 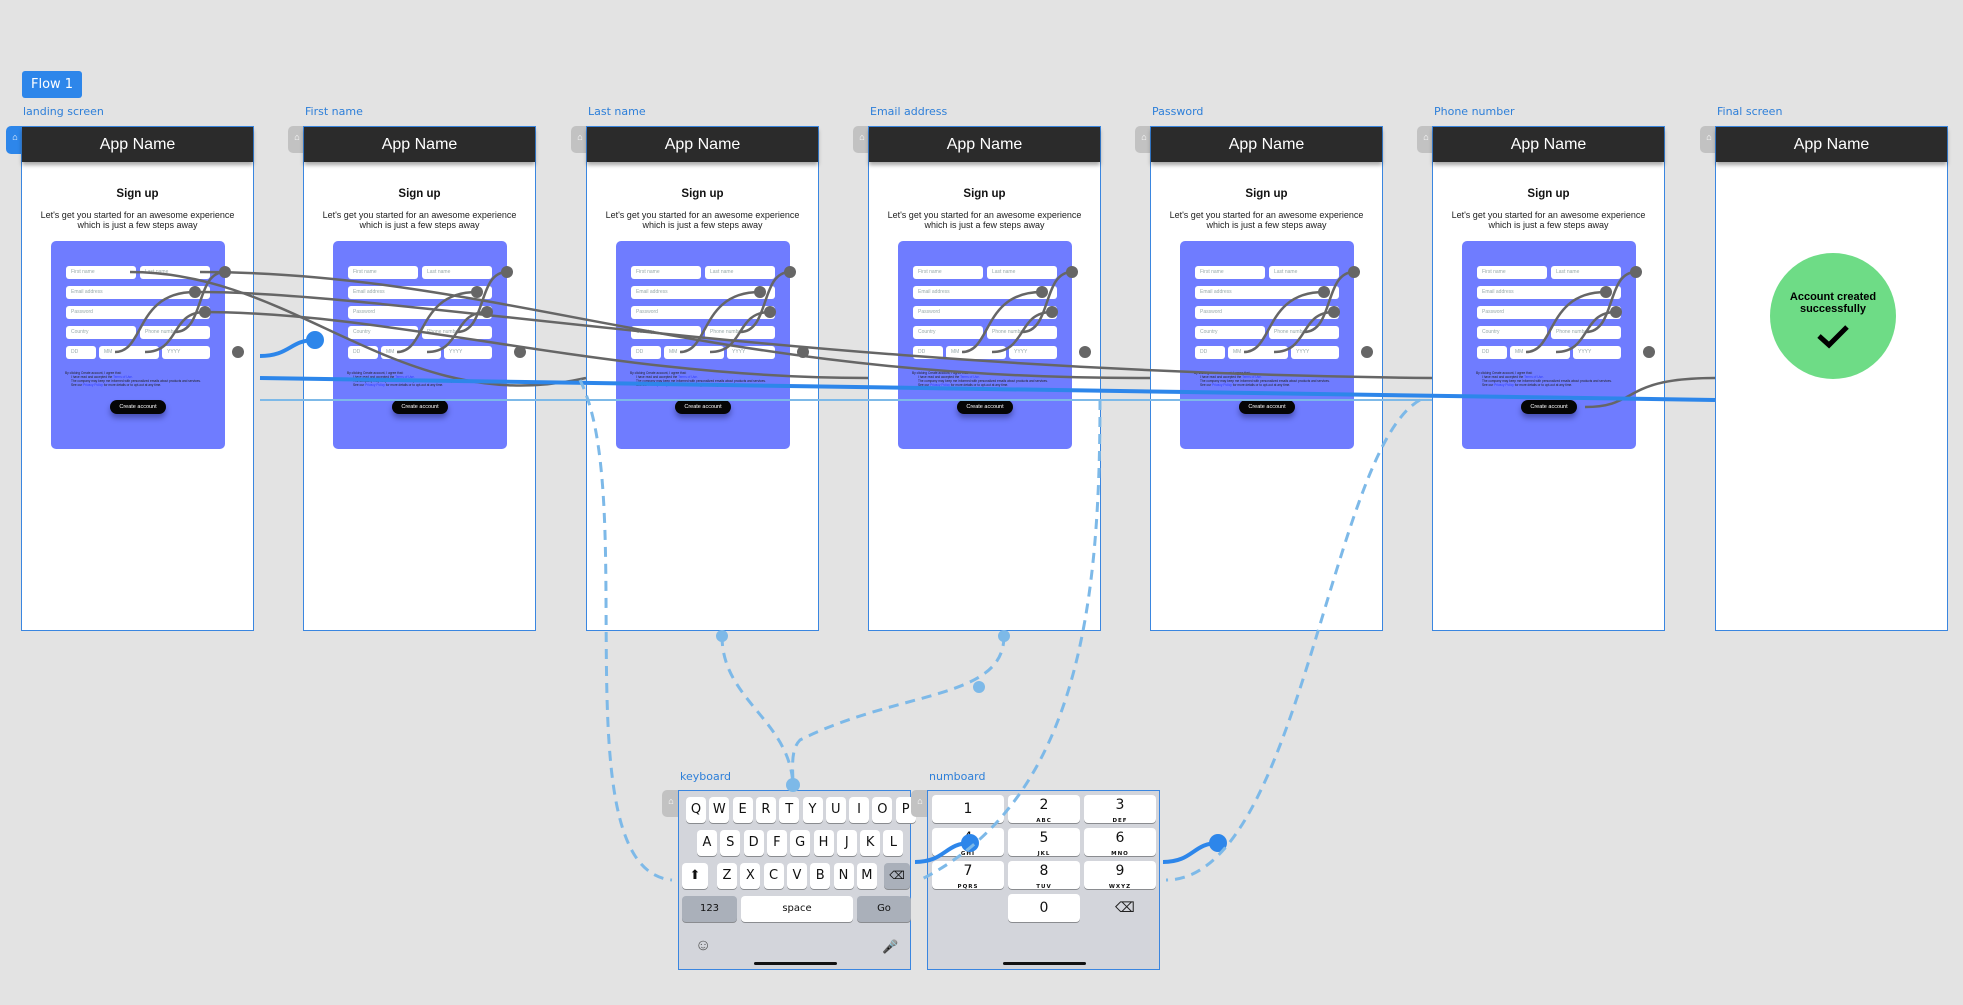 I want to click on key-o: O, so click(x=882, y=810).